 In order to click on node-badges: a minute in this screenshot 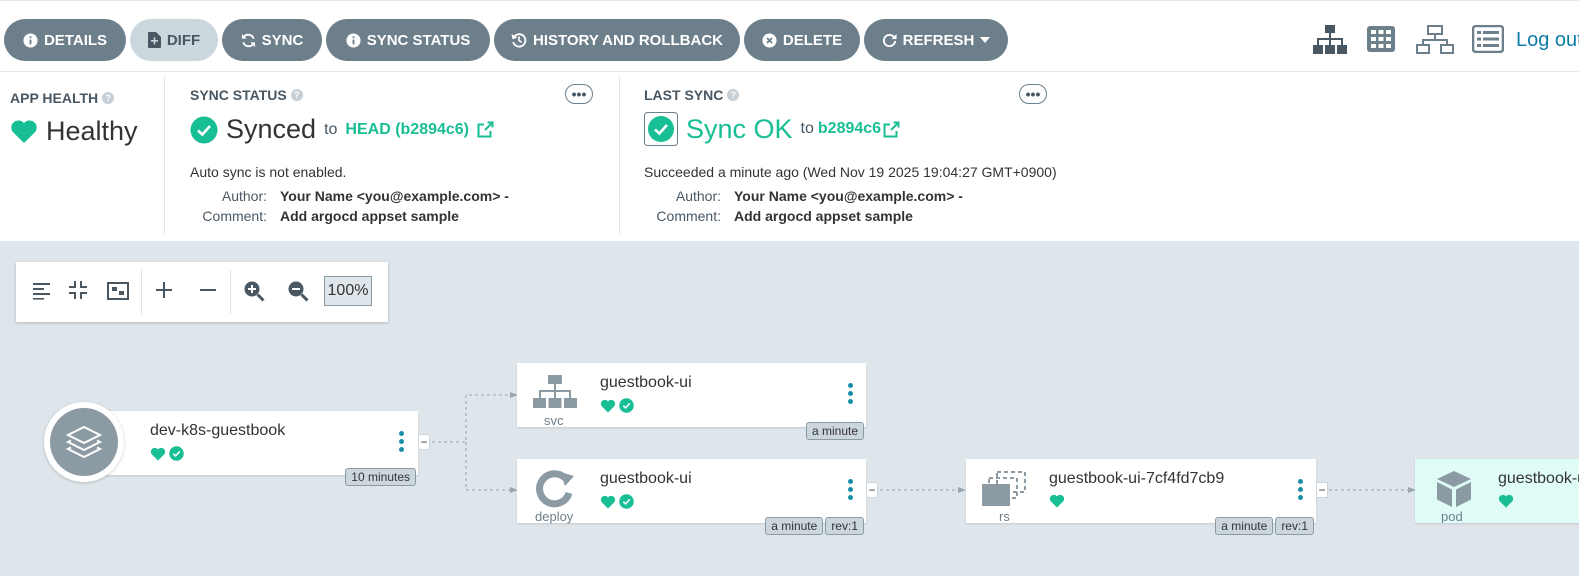, I will do `click(834, 431)`.